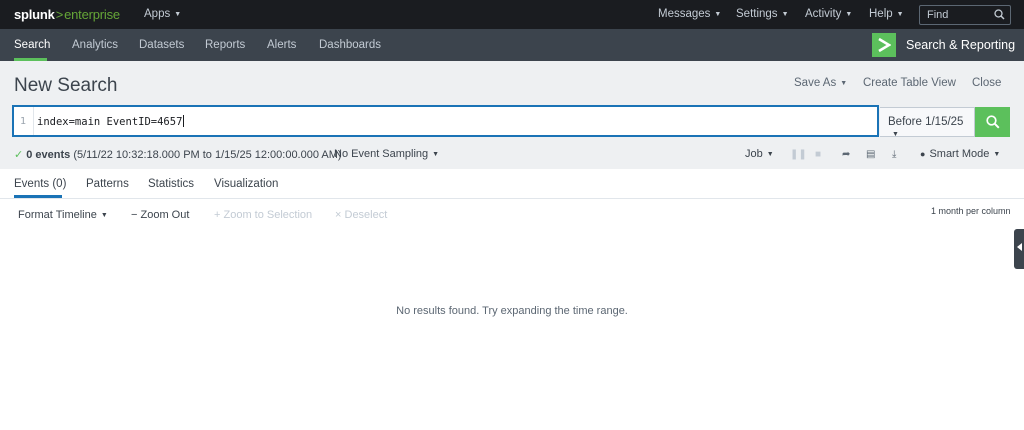 The image size is (1024, 430). What do you see at coordinates (23, 121) in the screenshot?
I see `line-number: 1` at bounding box center [23, 121].